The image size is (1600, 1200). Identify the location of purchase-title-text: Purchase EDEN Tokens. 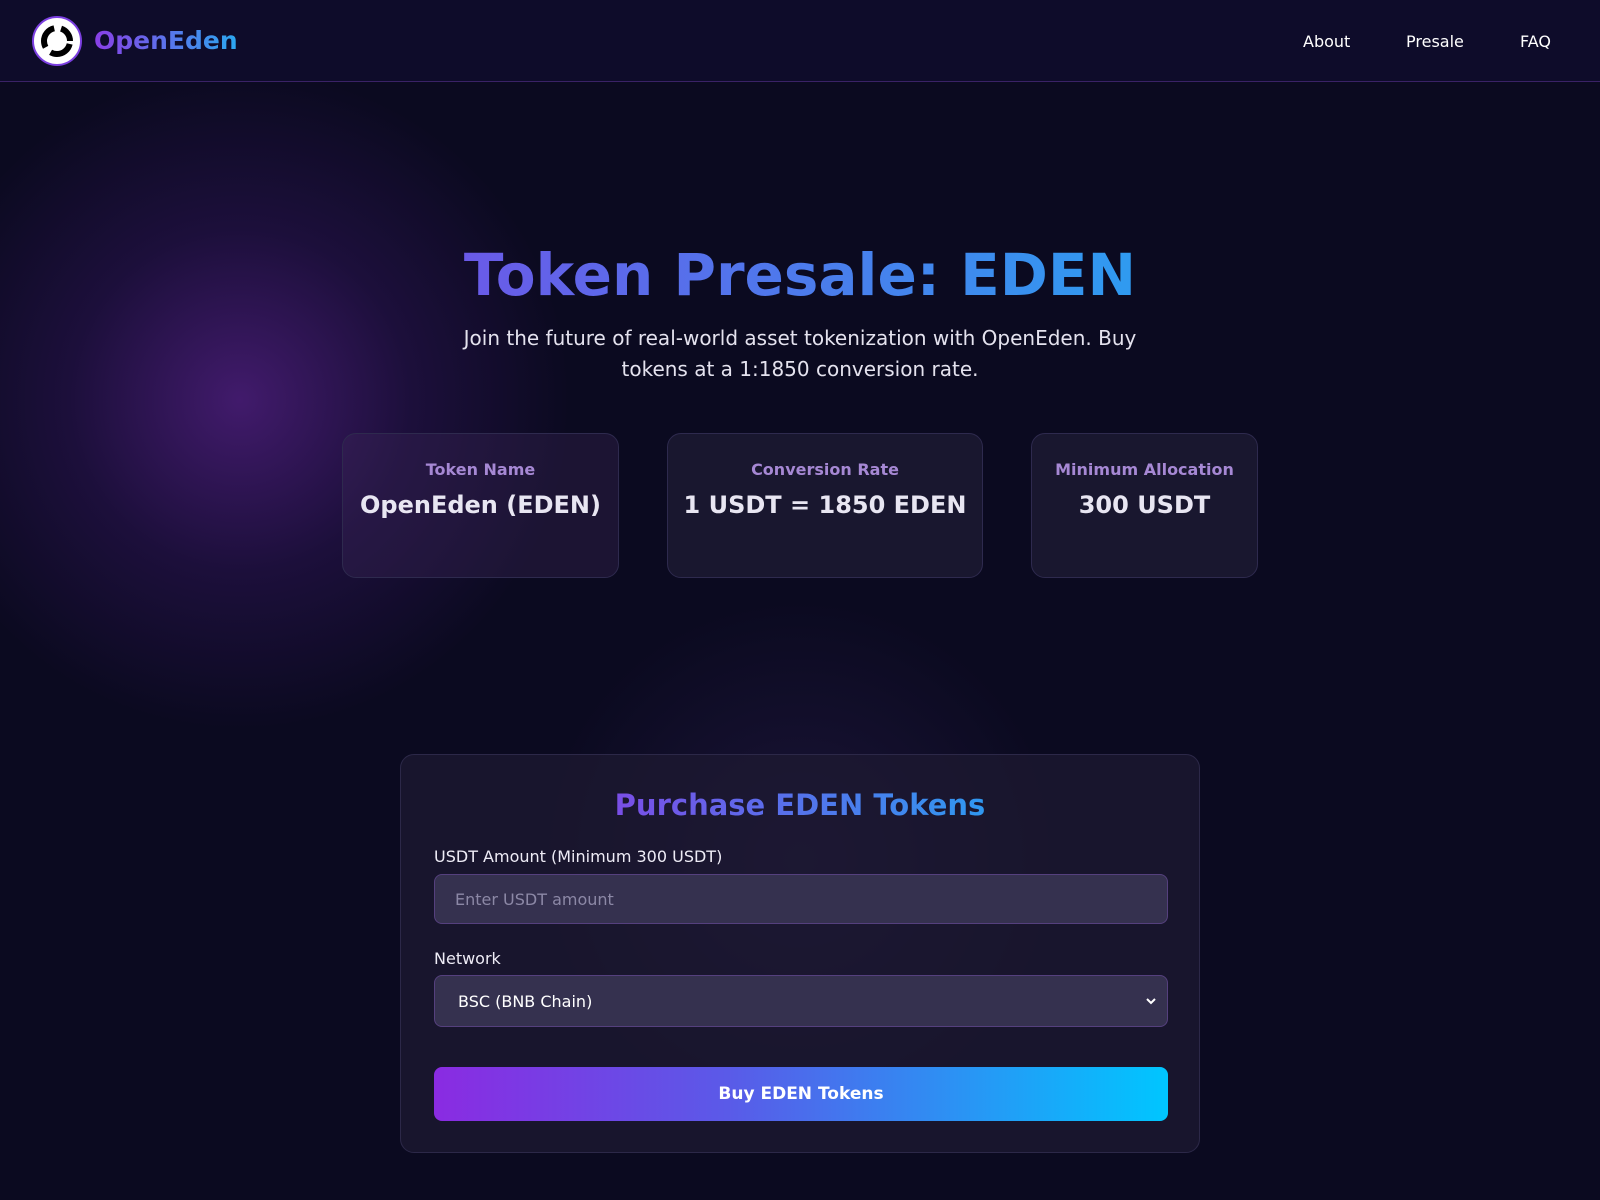
(800, 805).